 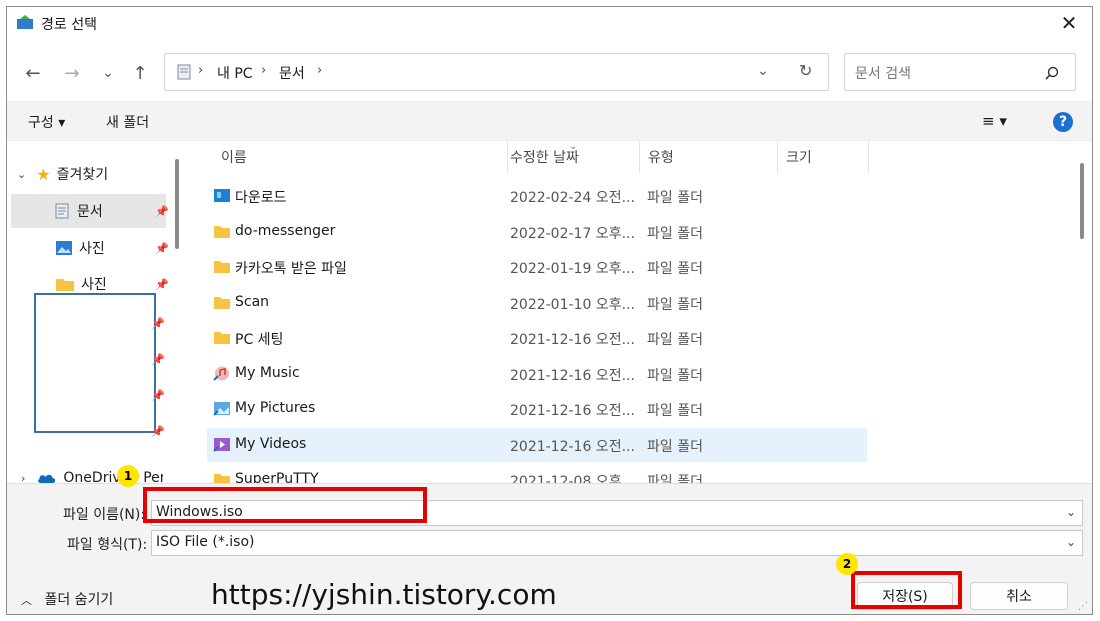 I want to click on file-row: do-messenger 2022-02-17 오후... 파일 폴더, so click(x=537, y=232).